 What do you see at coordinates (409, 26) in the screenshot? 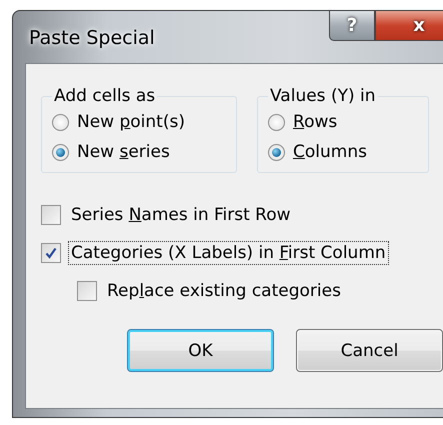
I see `close-button: x` at bounding box center [409, 26].